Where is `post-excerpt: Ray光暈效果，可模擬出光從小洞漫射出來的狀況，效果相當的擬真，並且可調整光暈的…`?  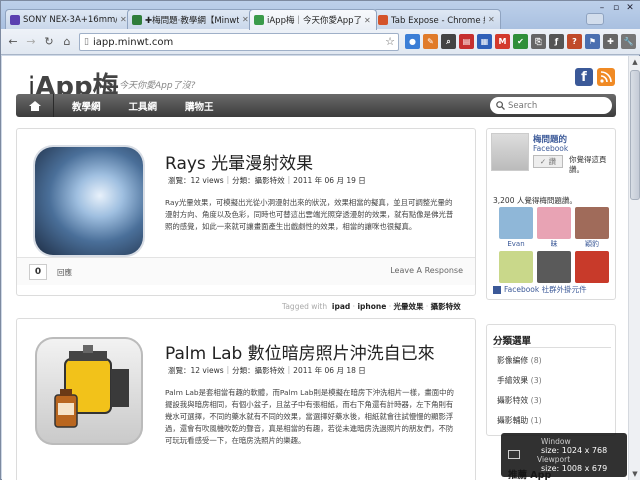 post-excerpt: Ray光暈效果，可模擬出光從小洞漫射出來的狀況，效果相當的擬真，並且可調整光暈的… is located at coordinates (309, 214).